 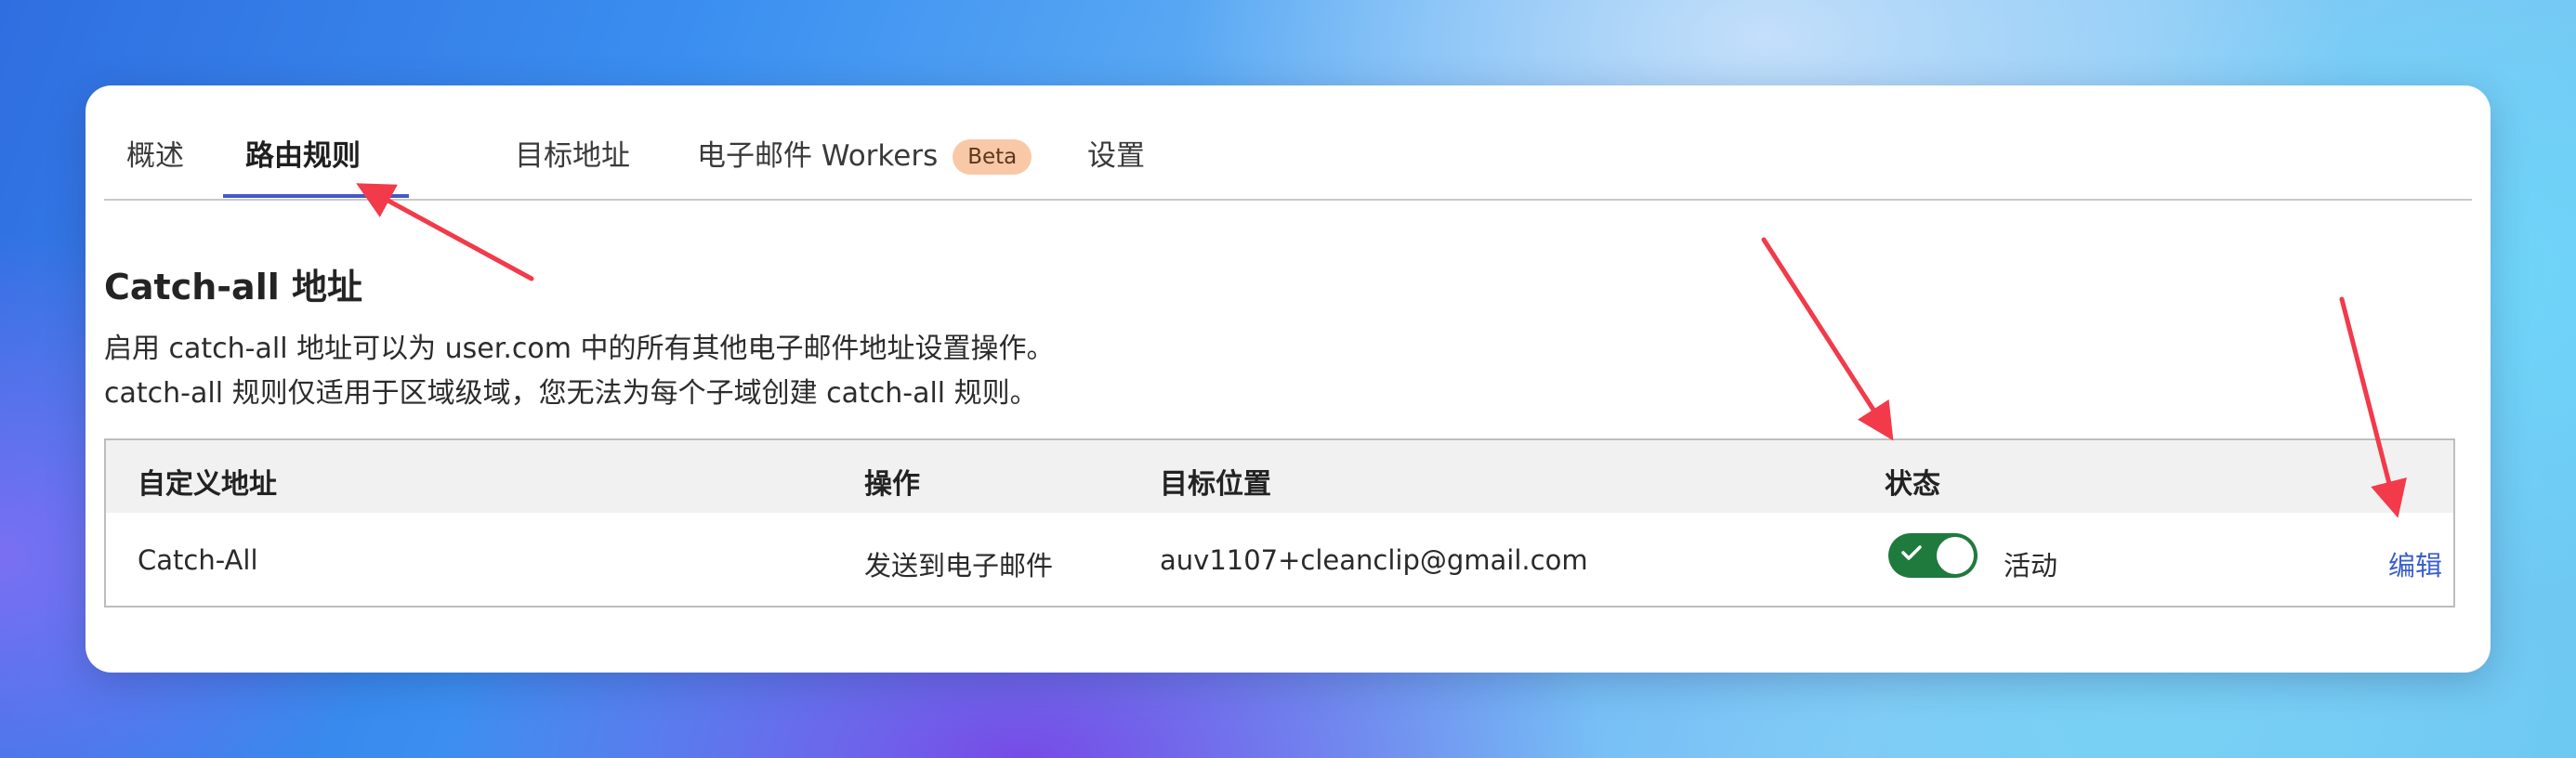 What do you see at coordinates (1279, 477) in the screenshot?
I see `table-header: 自定义地址 操作 目标位置 状态` at bounding box center [1279, 477].